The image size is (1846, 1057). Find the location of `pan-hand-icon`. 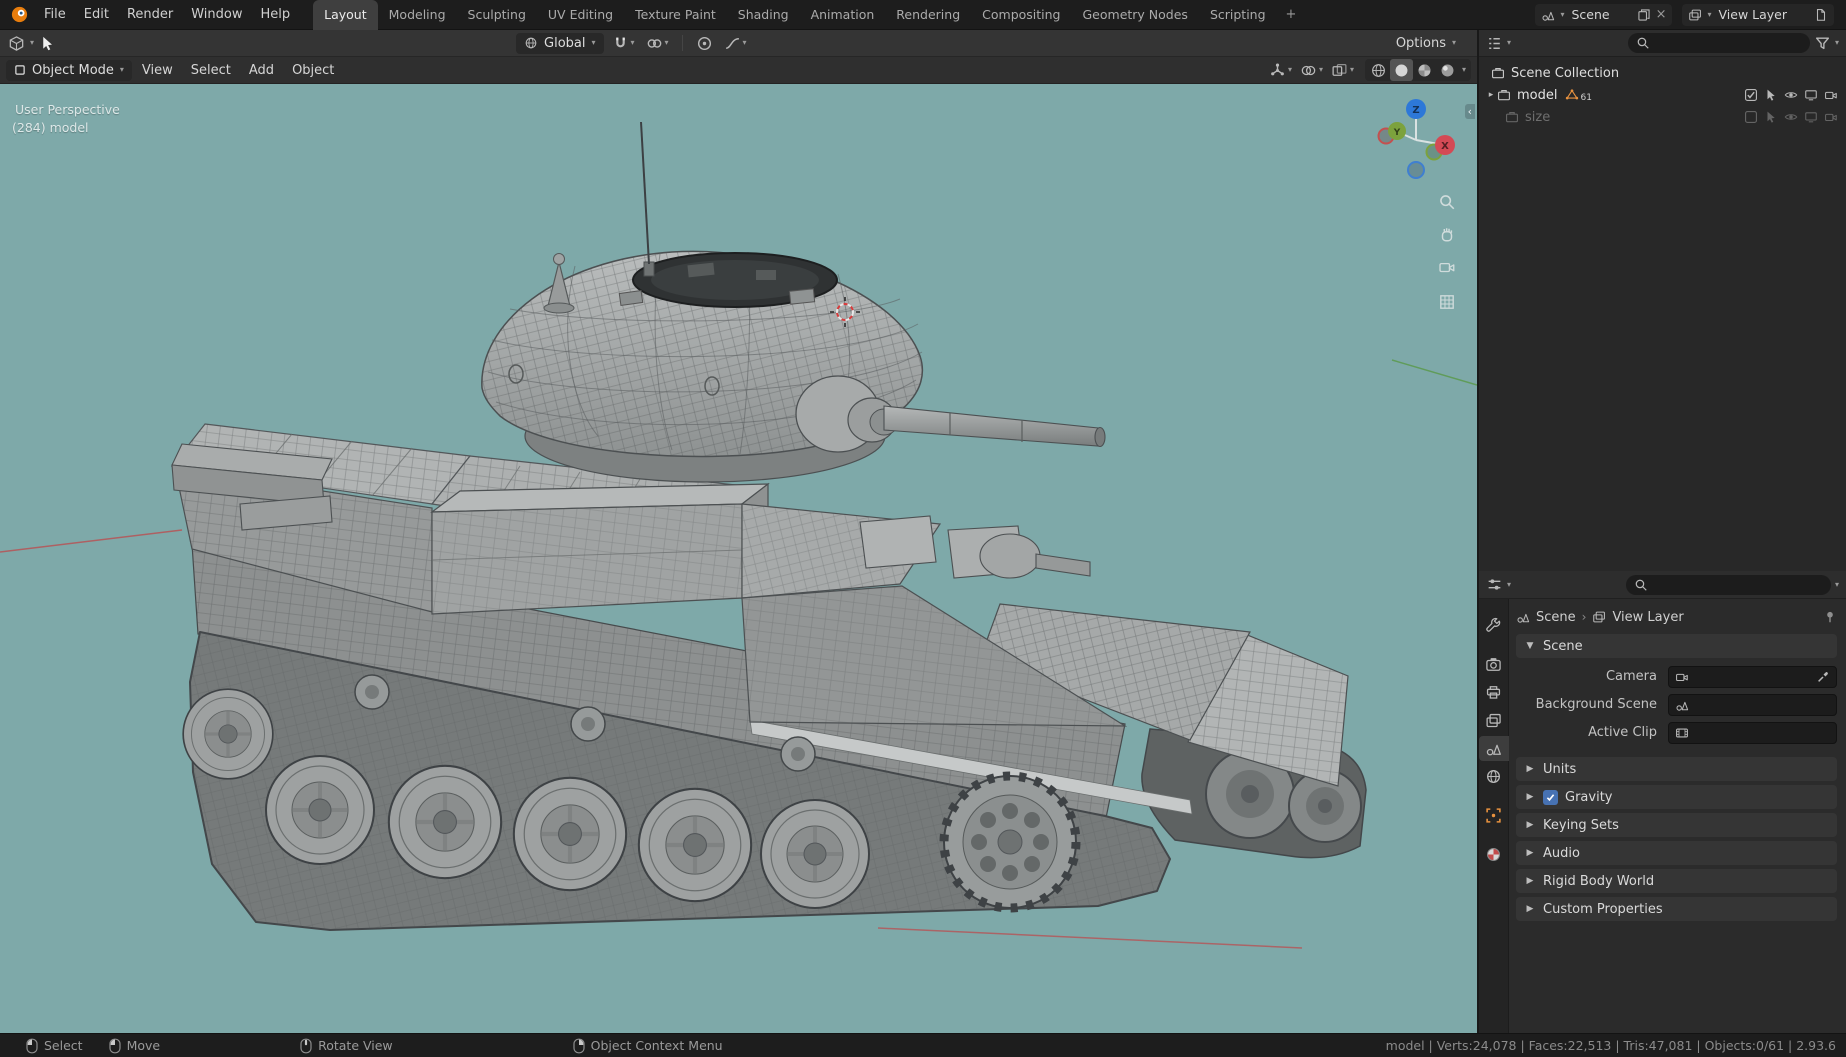

pan-hand-icon is located at coordinates (1447, 234).